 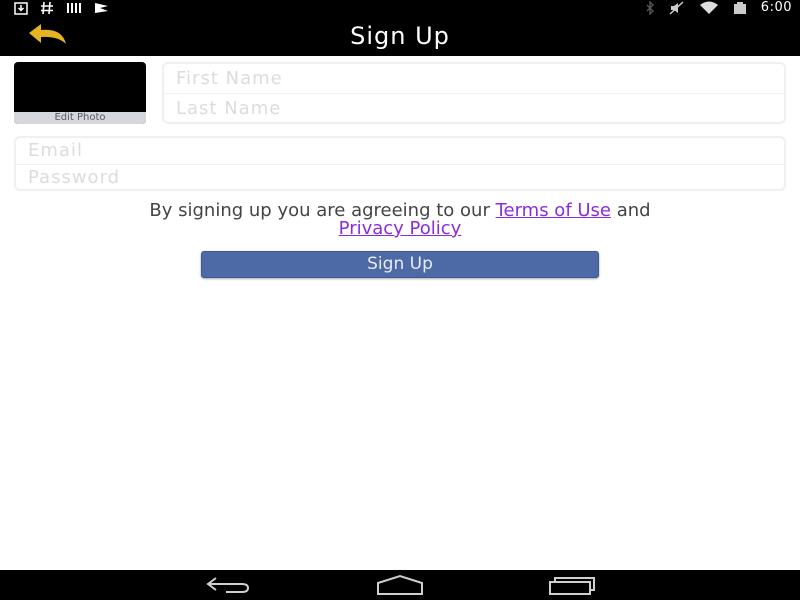 I want to click on status-right-icons: 6:00, so click(x=718, y=8).